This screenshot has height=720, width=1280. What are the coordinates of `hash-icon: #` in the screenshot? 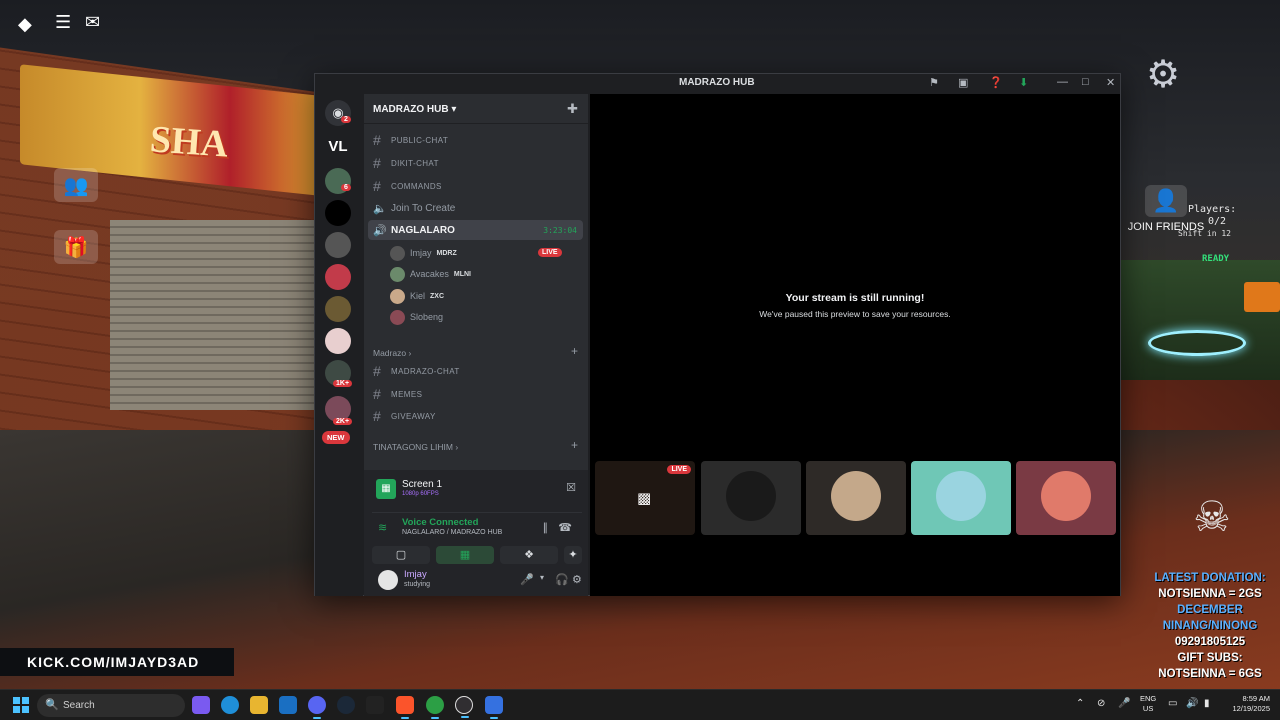 It's located at (377, 371).